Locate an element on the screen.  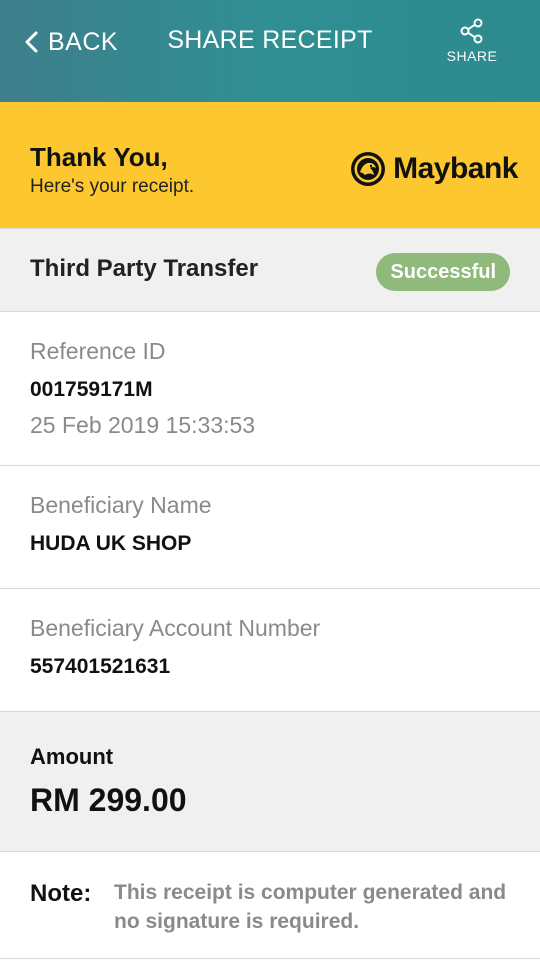
app-header: BACK SHARE RECEIPT SHARE is located at coordinates (270, 51).